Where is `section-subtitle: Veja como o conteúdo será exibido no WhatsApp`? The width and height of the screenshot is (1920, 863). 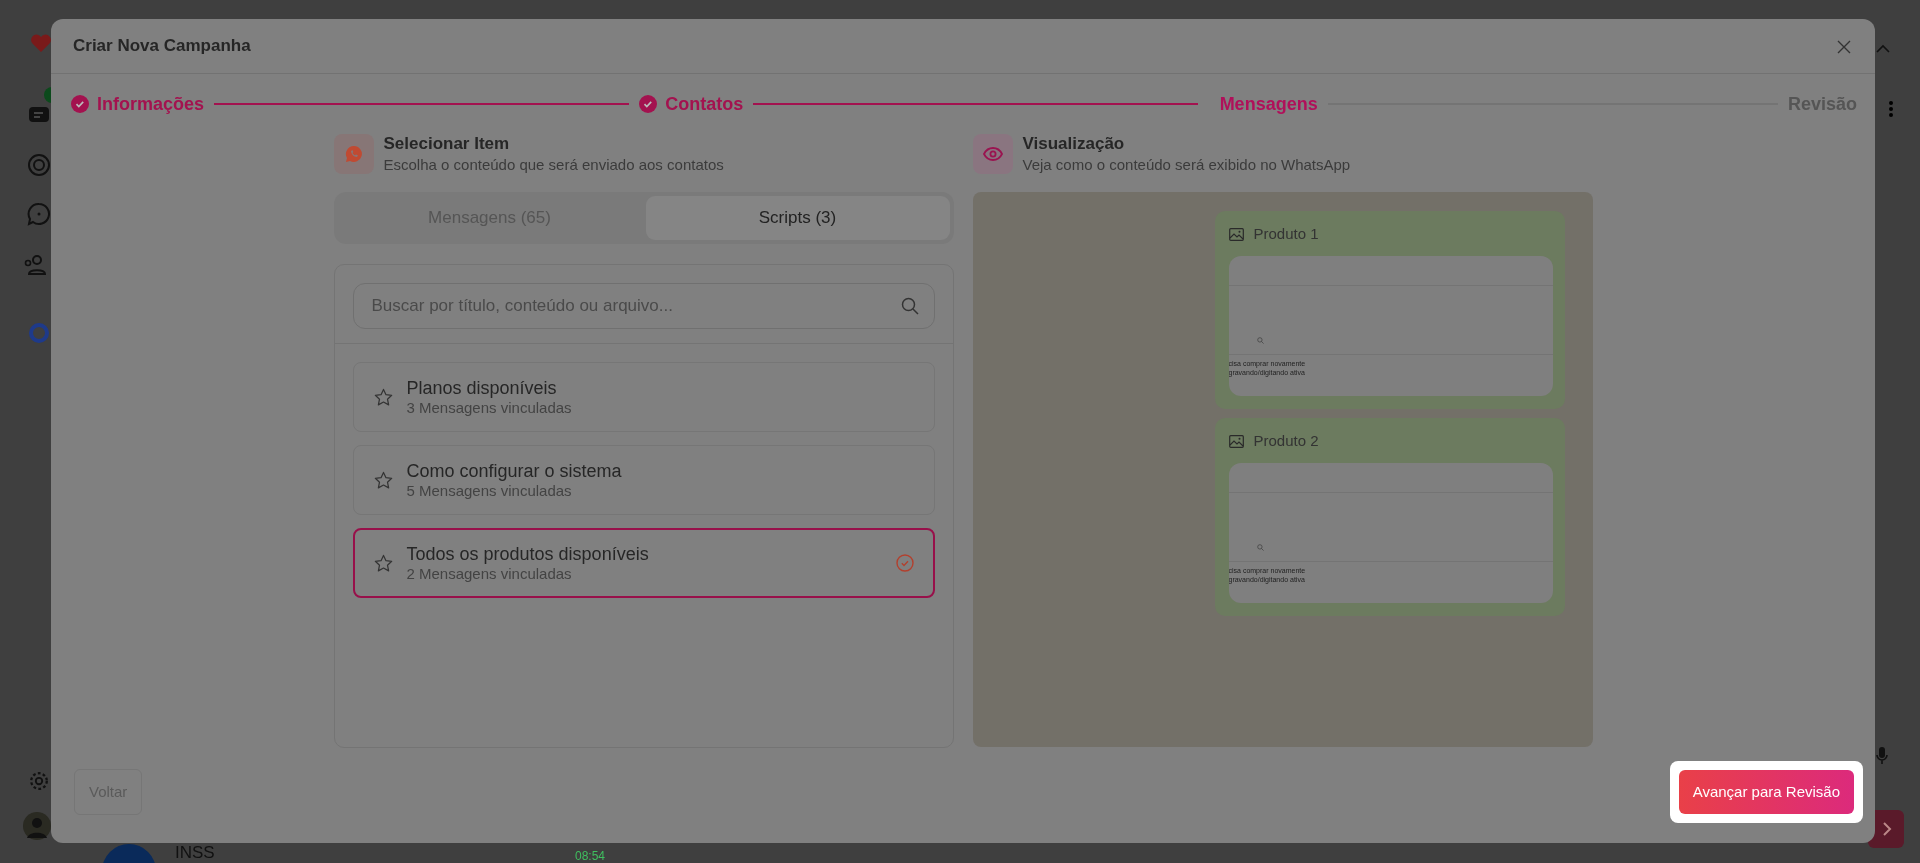 section-subtitle: Veja como o conteúdo será exibido no WhatsApp is located at coordinates (1186, 165).